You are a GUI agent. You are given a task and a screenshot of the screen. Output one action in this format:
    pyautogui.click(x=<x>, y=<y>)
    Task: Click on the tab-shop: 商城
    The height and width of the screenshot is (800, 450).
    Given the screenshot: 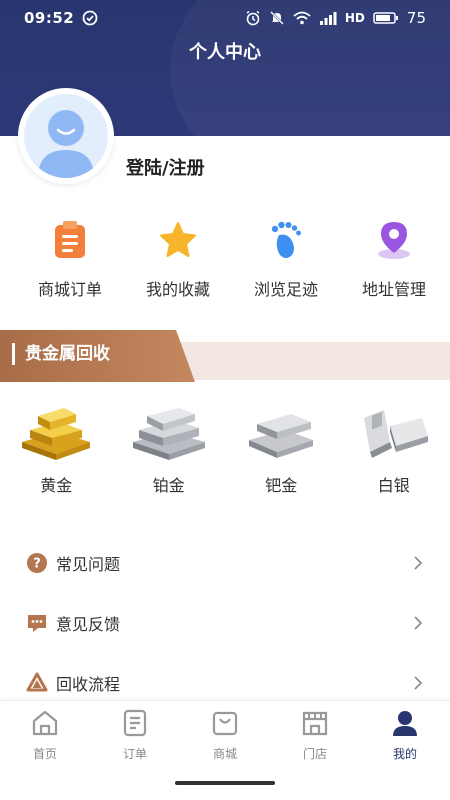 What is the action you would take?
    pyautogui.click(x=225, y=735)
    